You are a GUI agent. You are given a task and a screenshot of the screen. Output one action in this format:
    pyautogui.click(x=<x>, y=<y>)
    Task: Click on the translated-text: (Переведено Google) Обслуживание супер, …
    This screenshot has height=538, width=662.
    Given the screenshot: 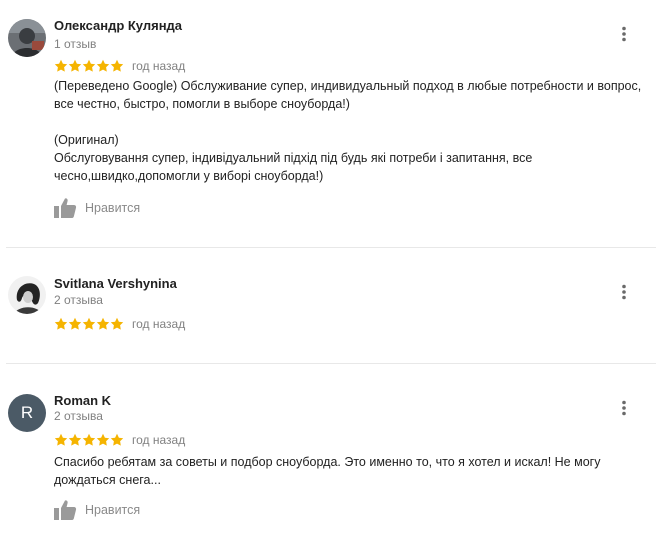 What is the action you would take?
    pyautogui.click(x=348, y=95)
    